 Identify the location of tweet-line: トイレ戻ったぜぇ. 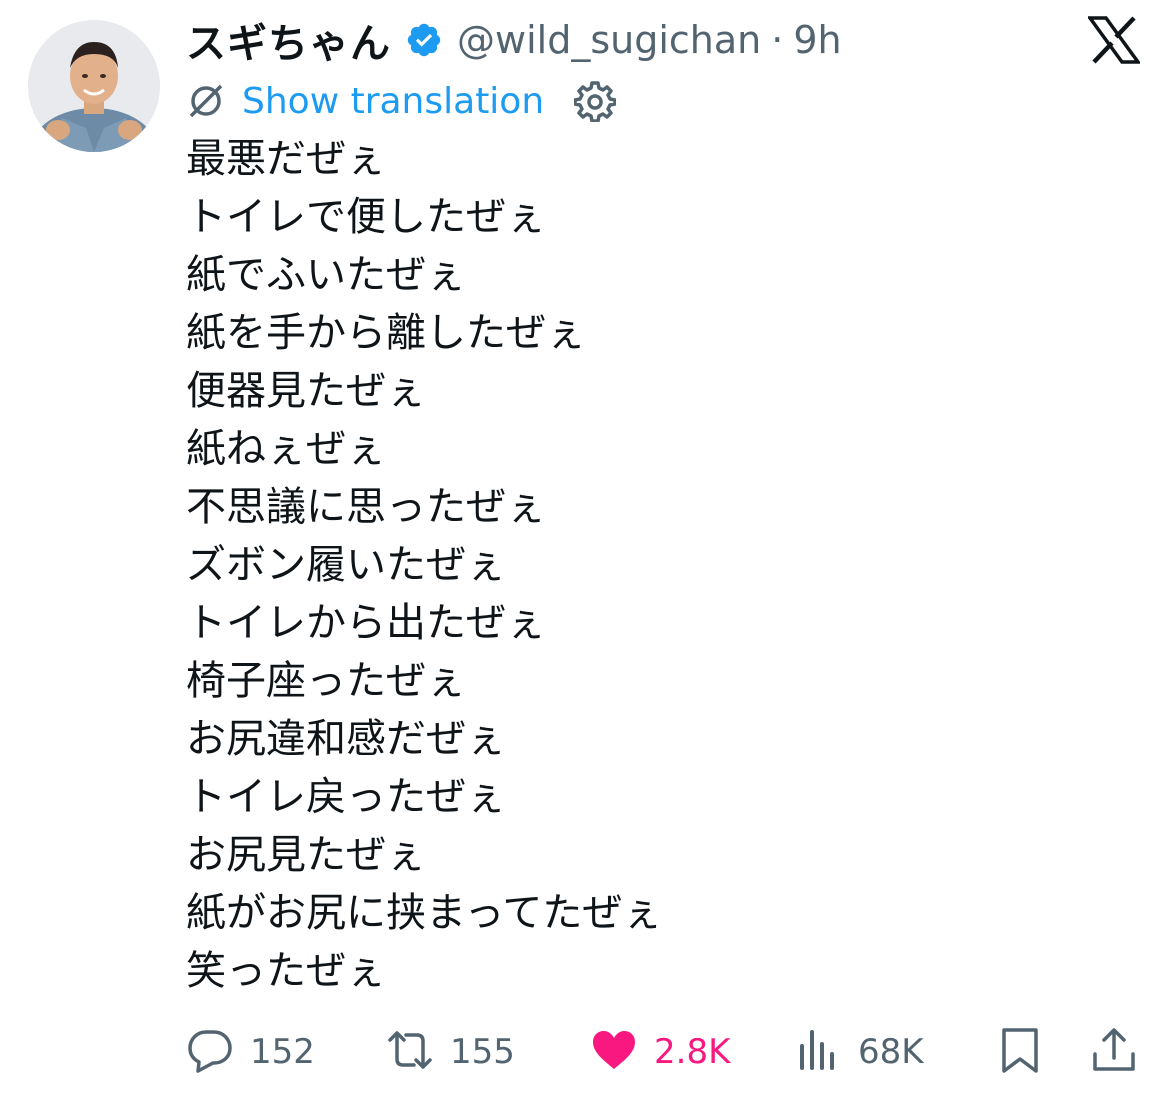
(346, 797).